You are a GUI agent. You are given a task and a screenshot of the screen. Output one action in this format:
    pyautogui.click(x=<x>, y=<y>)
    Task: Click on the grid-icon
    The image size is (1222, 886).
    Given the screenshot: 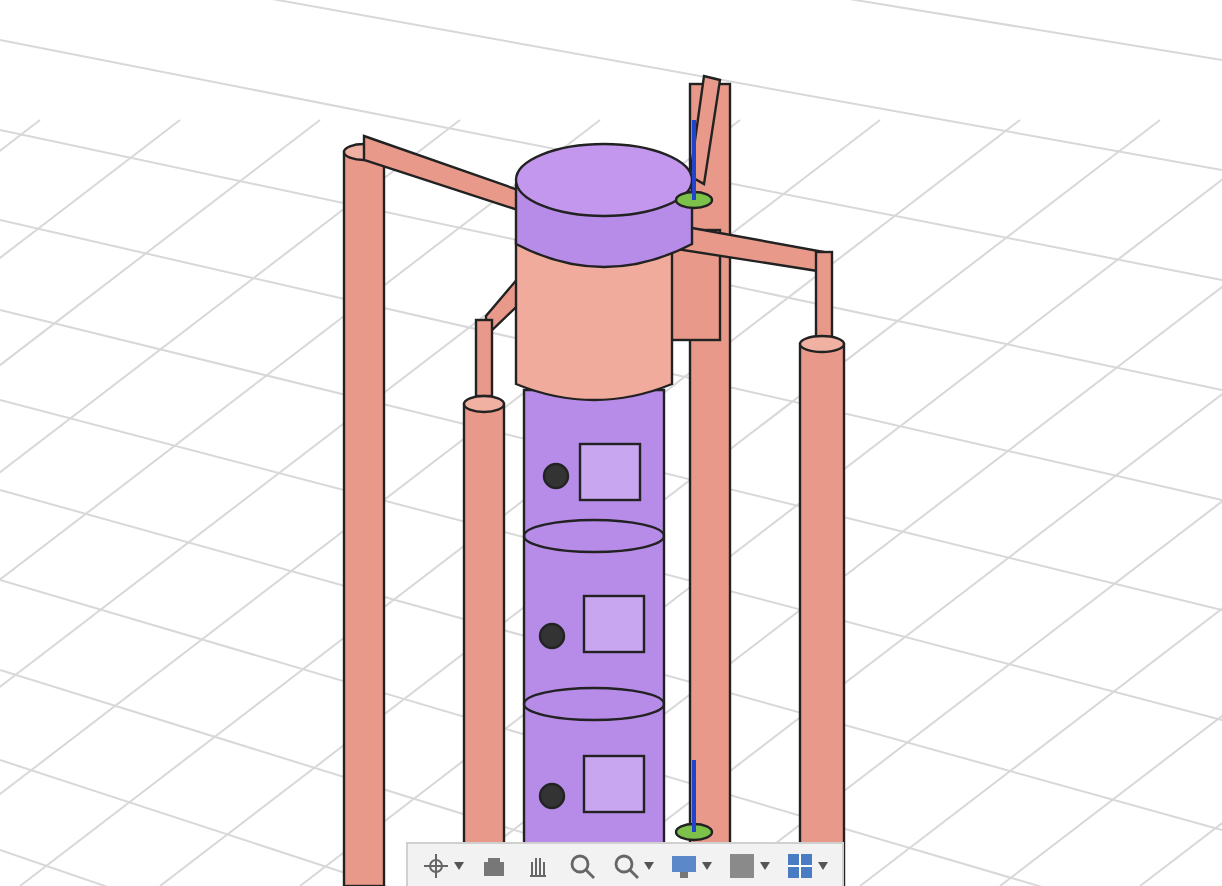 What is the action you would take?
    pyautogui.click(x=800, y=866)
    